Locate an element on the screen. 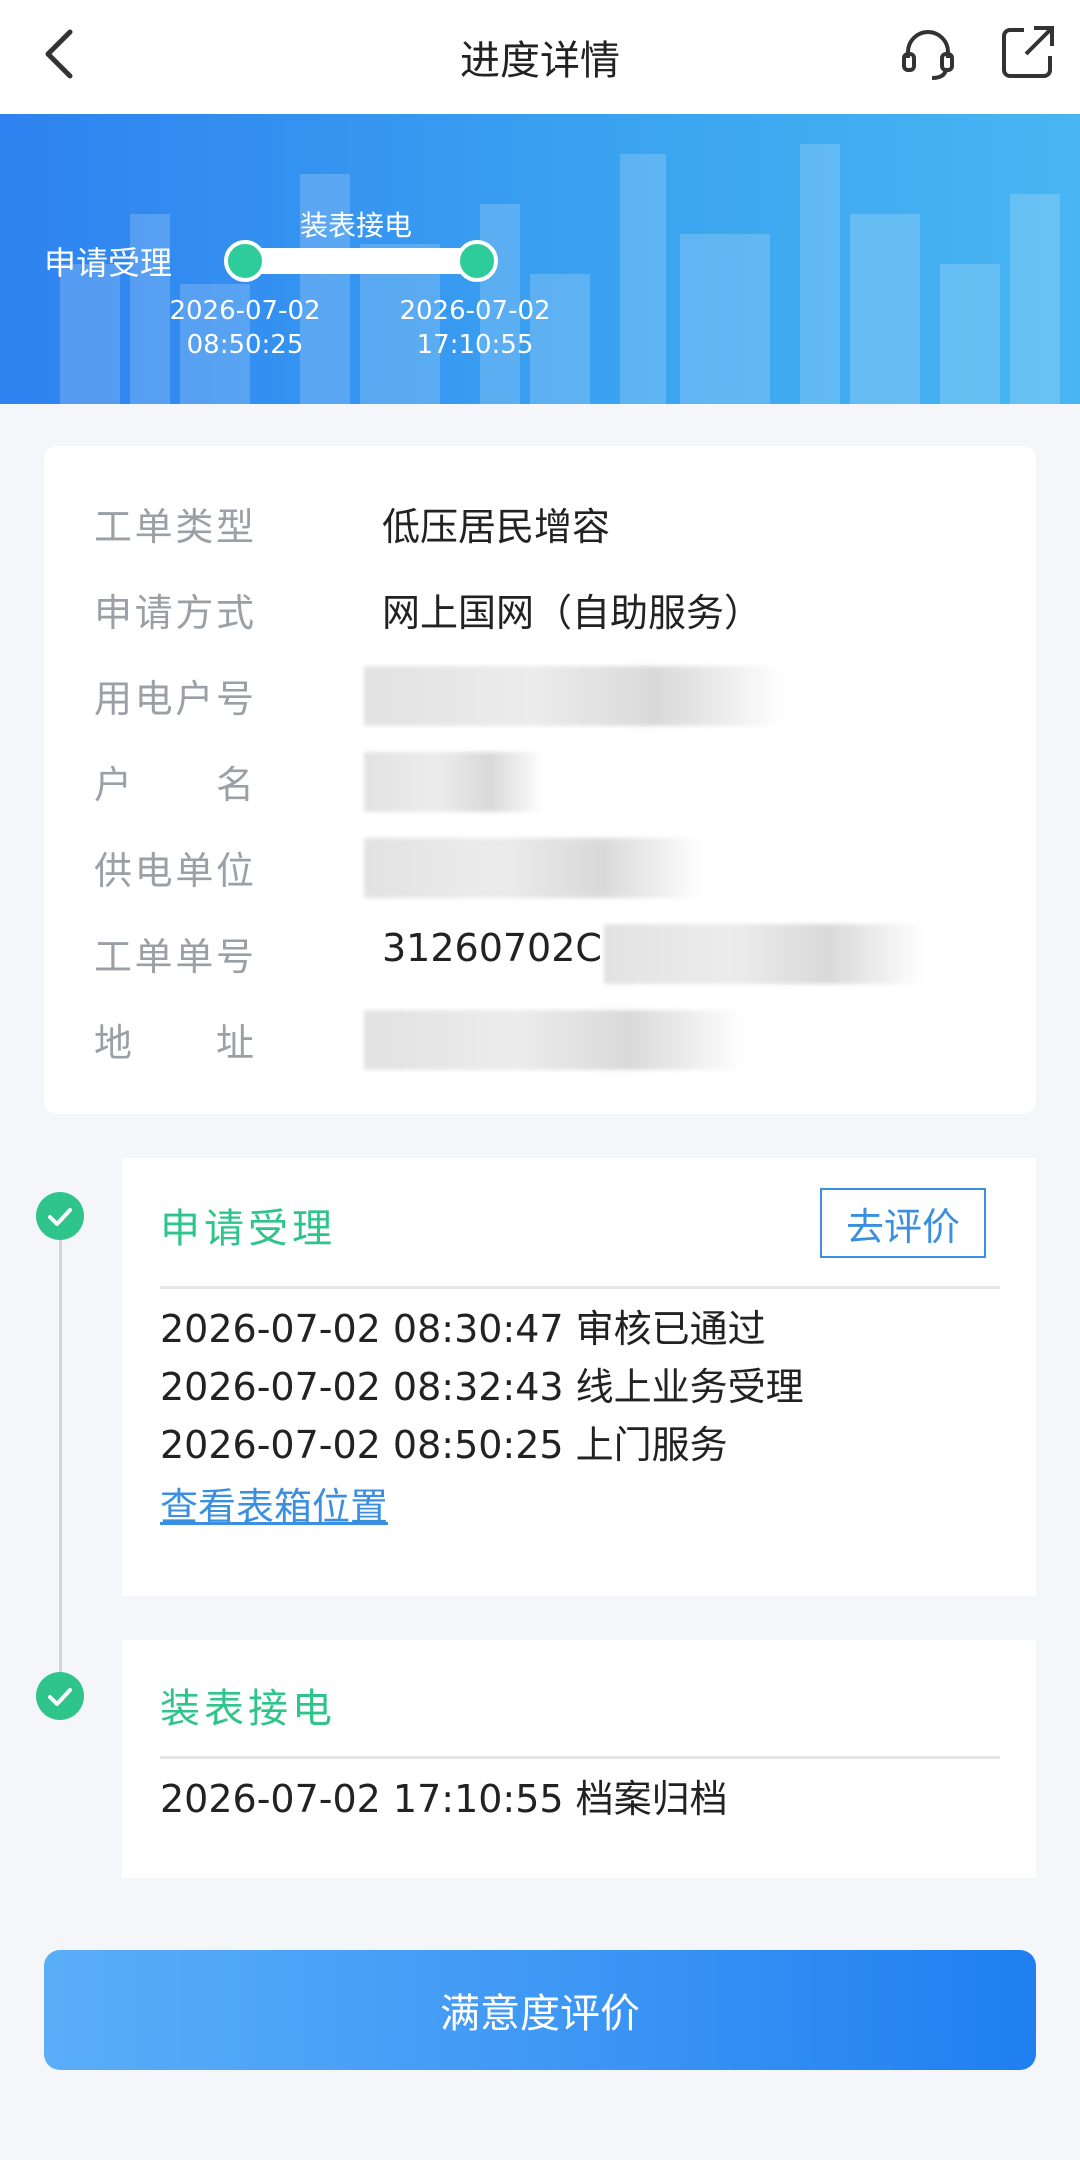 This screenshot has width=1080, height=2160. info-label: 地址 is located at coordinates (174, 1043).